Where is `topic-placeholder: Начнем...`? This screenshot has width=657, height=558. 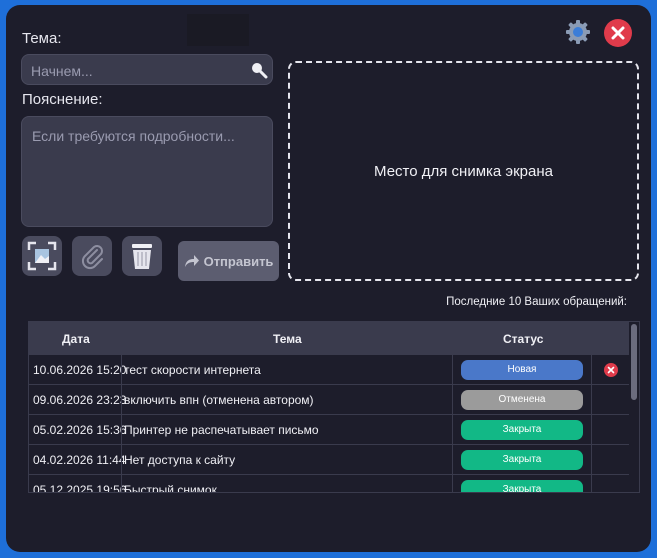 topic-placeholder: Начнем... is located at coordinates (62, 71).